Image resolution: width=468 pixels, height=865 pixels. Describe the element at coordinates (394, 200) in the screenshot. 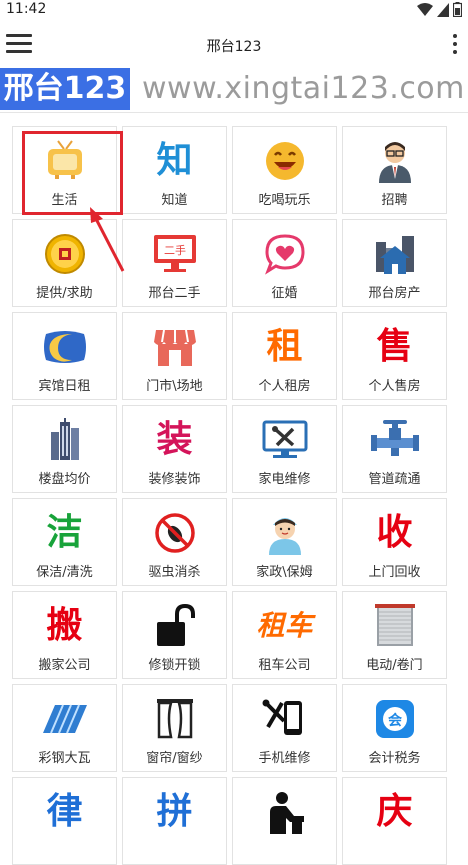

I see `category-label: 招聘` at that location.